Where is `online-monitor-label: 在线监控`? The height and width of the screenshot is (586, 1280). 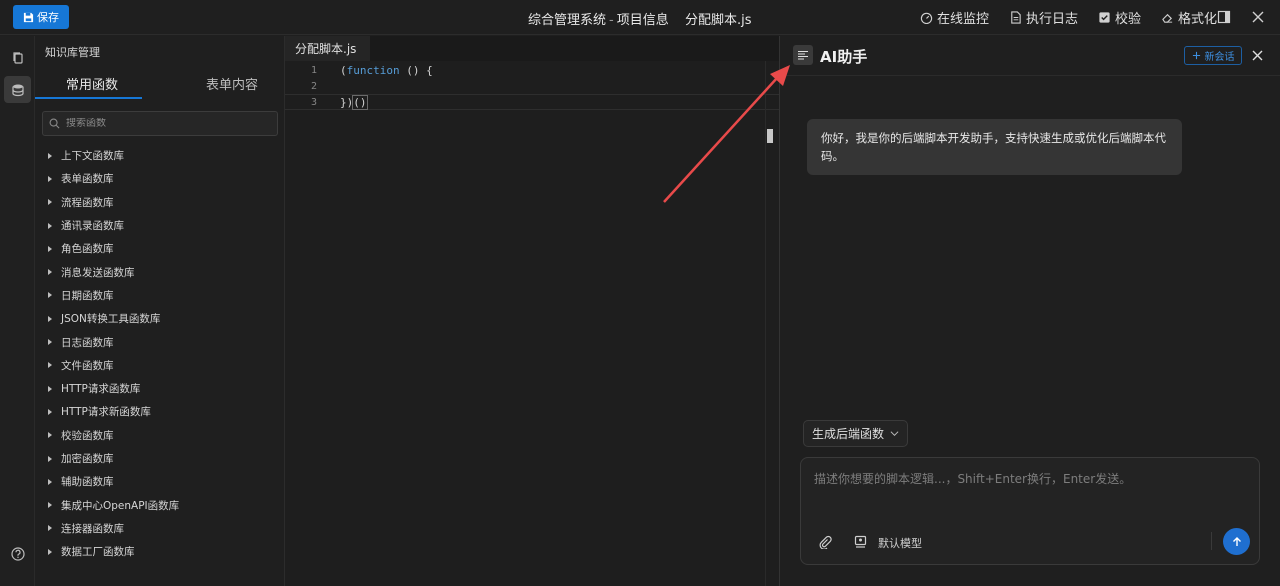
online-monitor-label: 在线监控 is located at coordinates (963, 19).